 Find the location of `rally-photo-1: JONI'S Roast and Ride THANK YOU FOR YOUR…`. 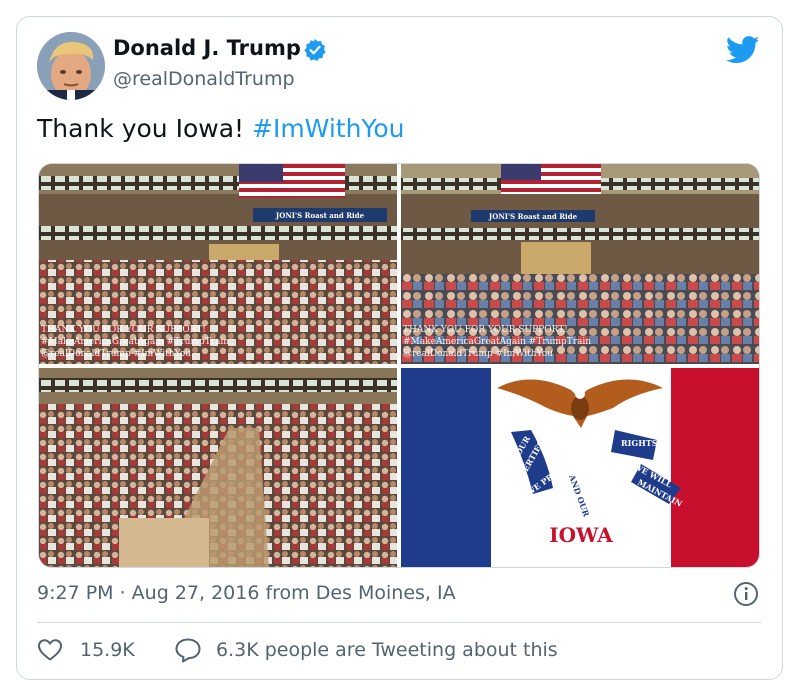

rally-photo-1: JONI'S Roast and Ride THANK YOU FOR YOUR… is located at coordinates (218, 264).